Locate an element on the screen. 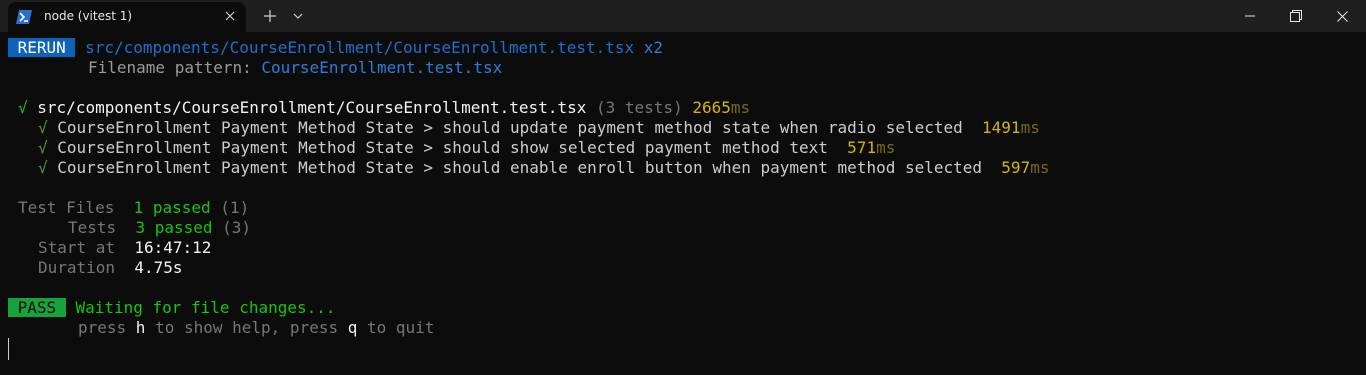 This screenshot has width=1366, height=375. test-time: 597 is located at coordinates (1016, 167).